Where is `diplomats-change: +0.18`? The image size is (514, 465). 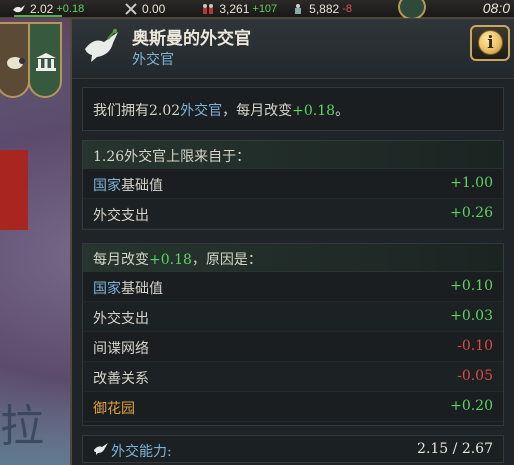 diplomats-change: +0.18 is located at coordinates (70, 8).